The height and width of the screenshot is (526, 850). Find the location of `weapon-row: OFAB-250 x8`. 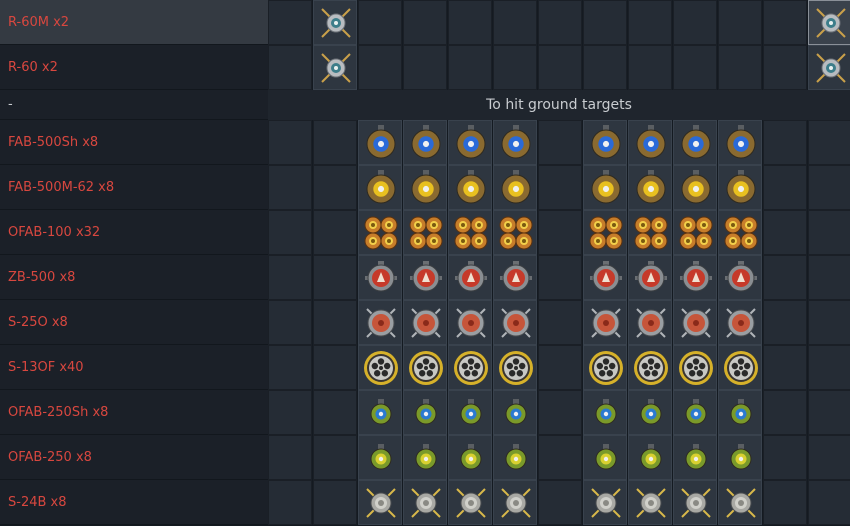

weapon-row: OFAB-250 x8 is located at coordinates (425, 457).